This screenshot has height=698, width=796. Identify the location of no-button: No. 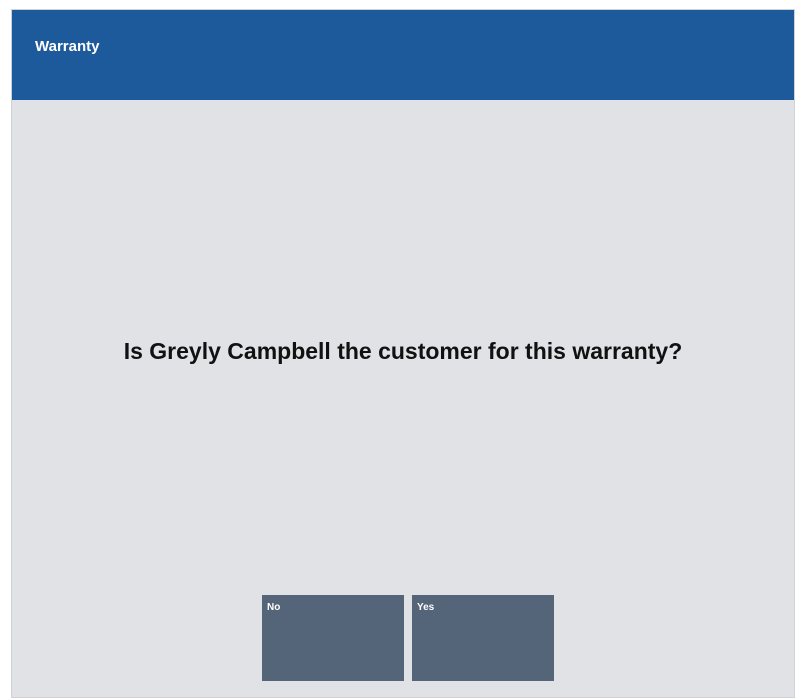
(333, 638).